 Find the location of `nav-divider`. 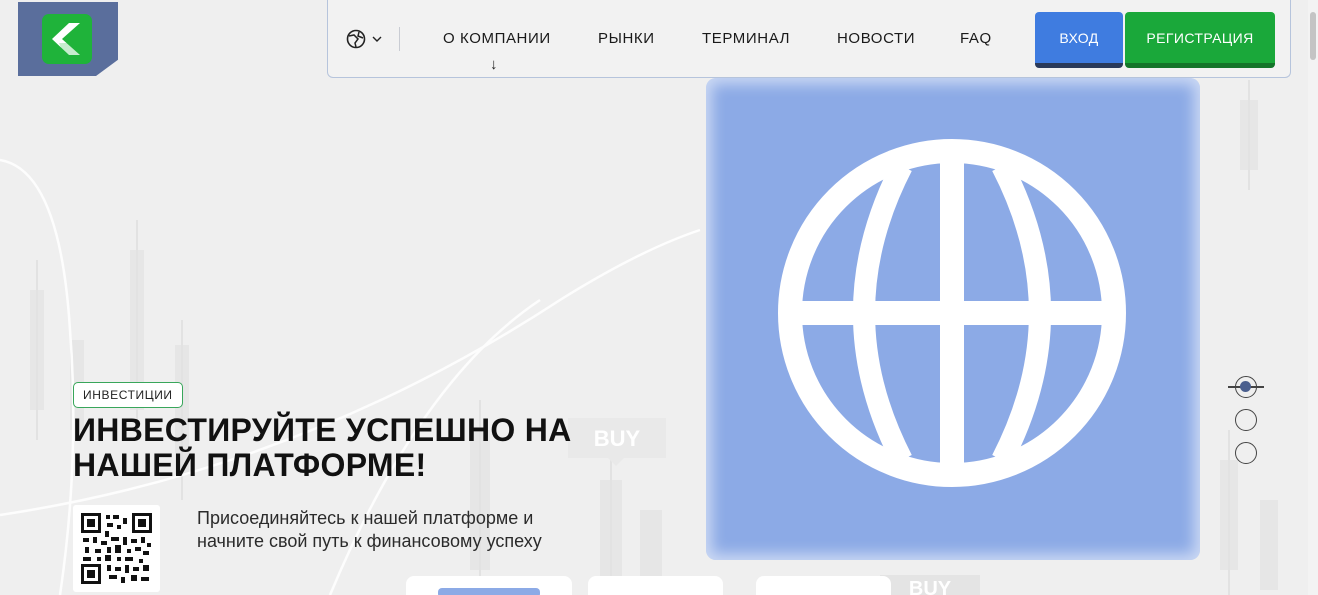

nav-divider is located at coordinates (399, 39).